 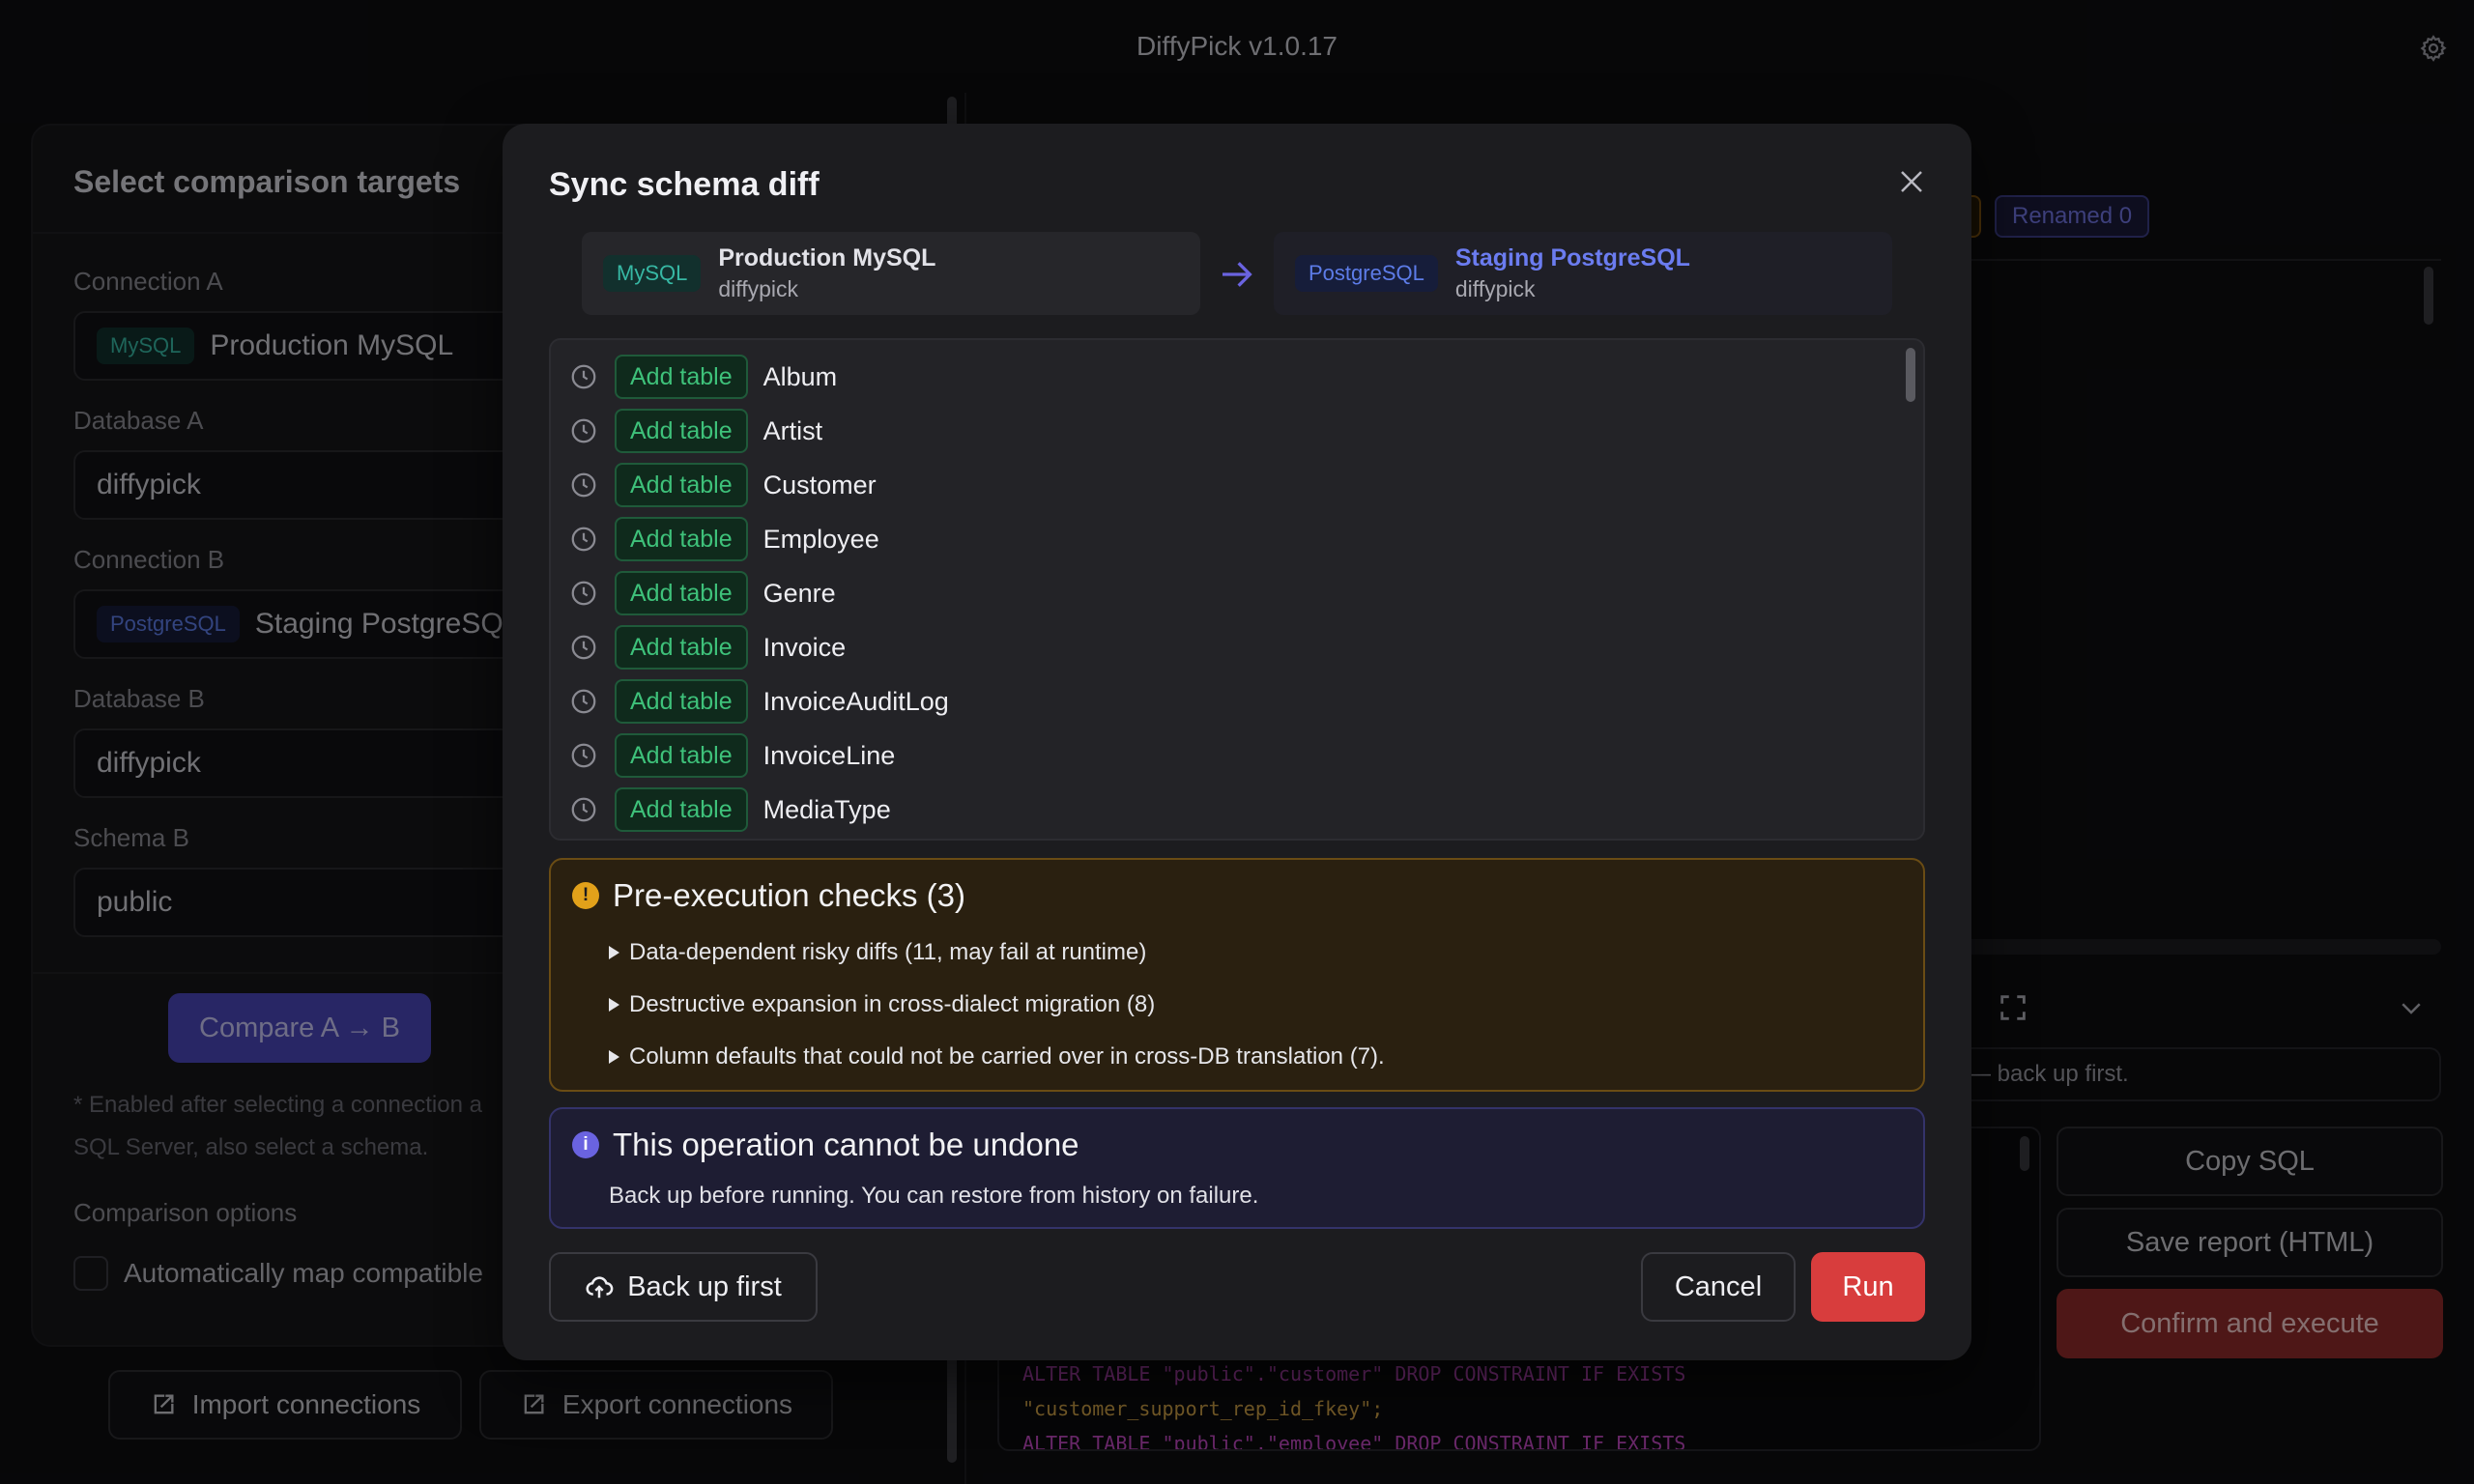 I want to click on target-name: Staging PostgreSQL, so click(x=1572, y=257).